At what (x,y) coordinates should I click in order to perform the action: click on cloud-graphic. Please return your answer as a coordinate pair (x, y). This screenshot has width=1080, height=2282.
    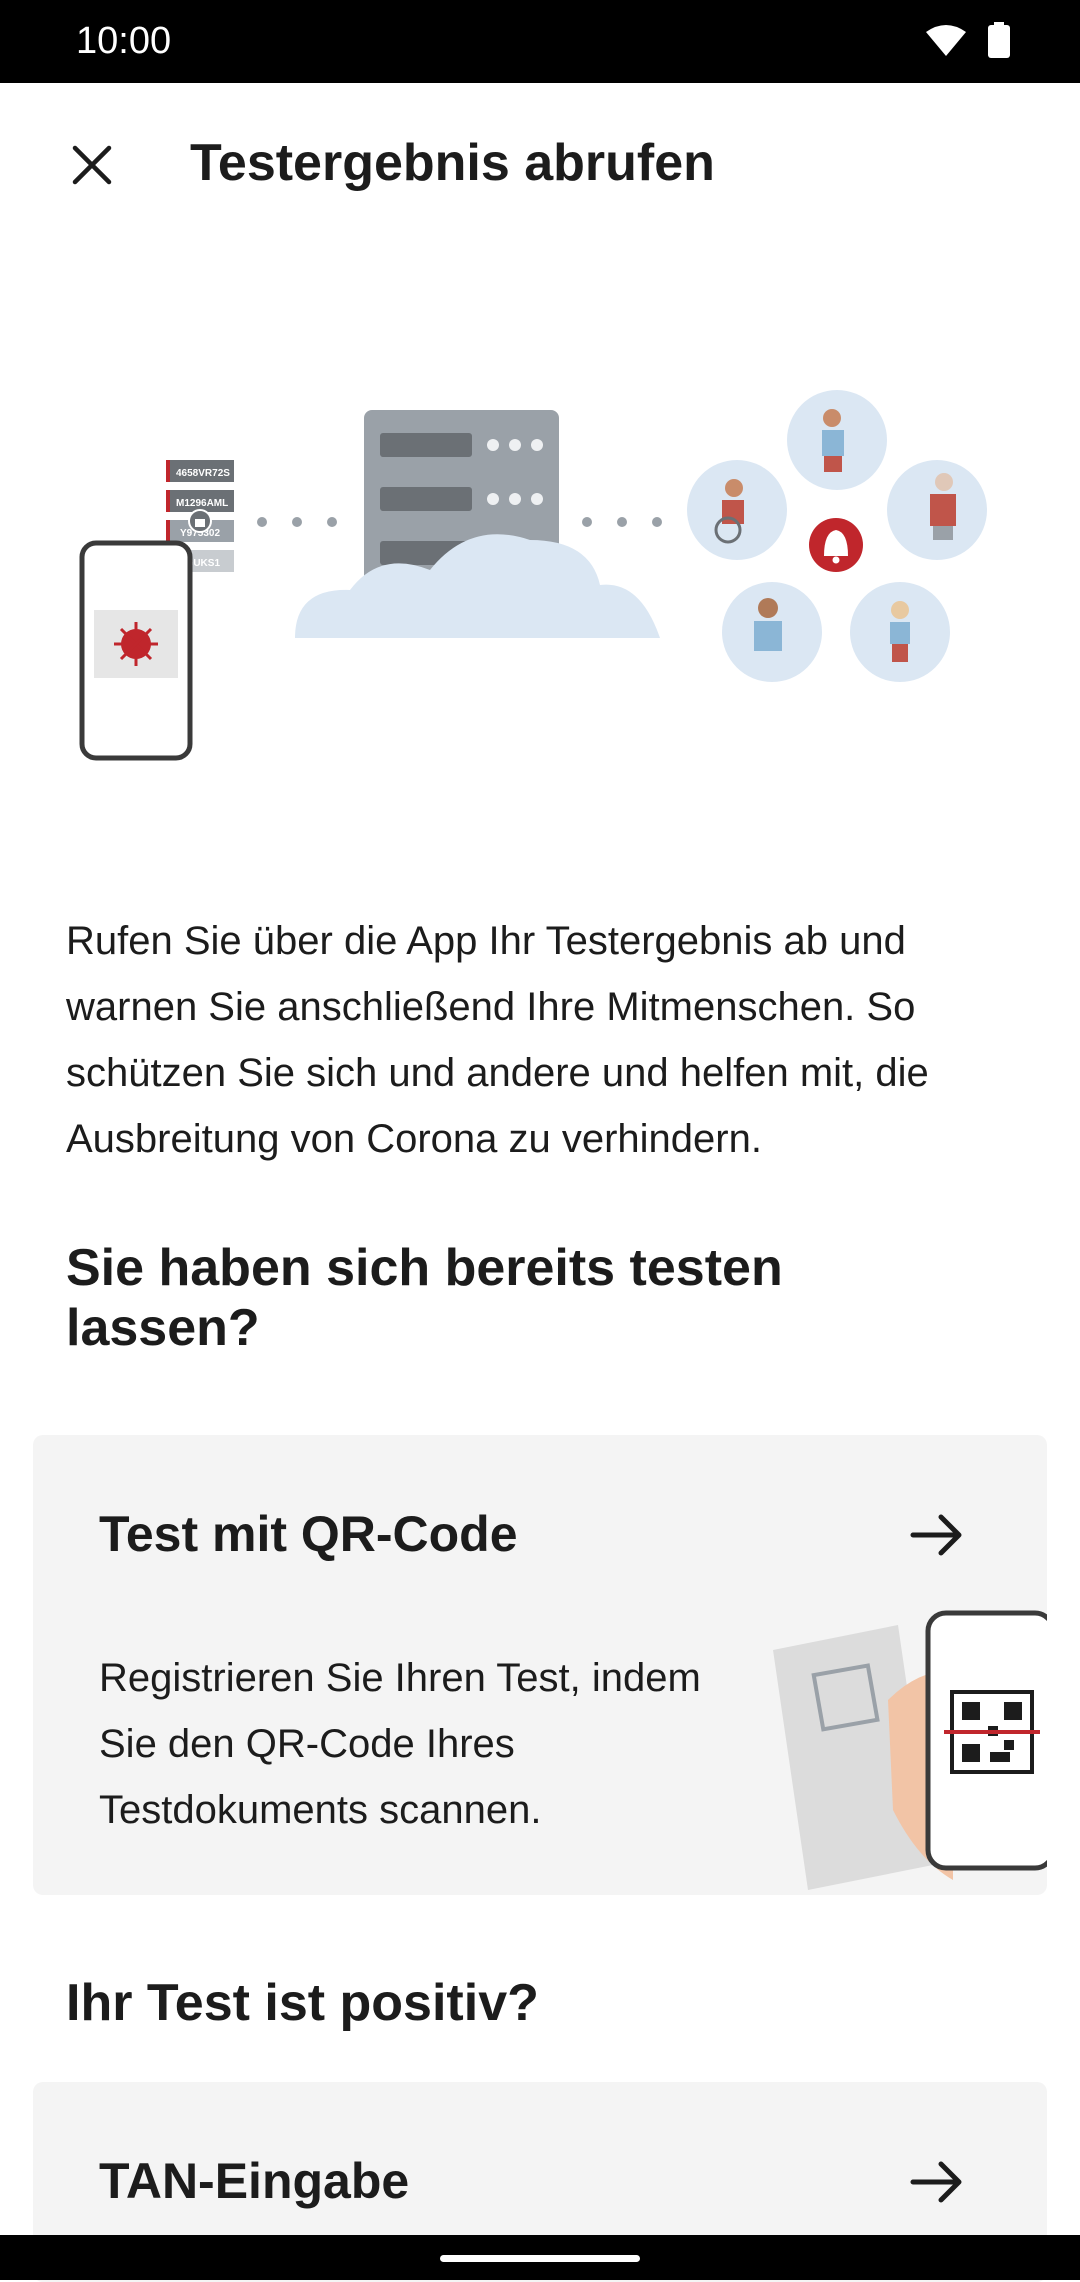
    Looking at the image, I should click on (477, 586).